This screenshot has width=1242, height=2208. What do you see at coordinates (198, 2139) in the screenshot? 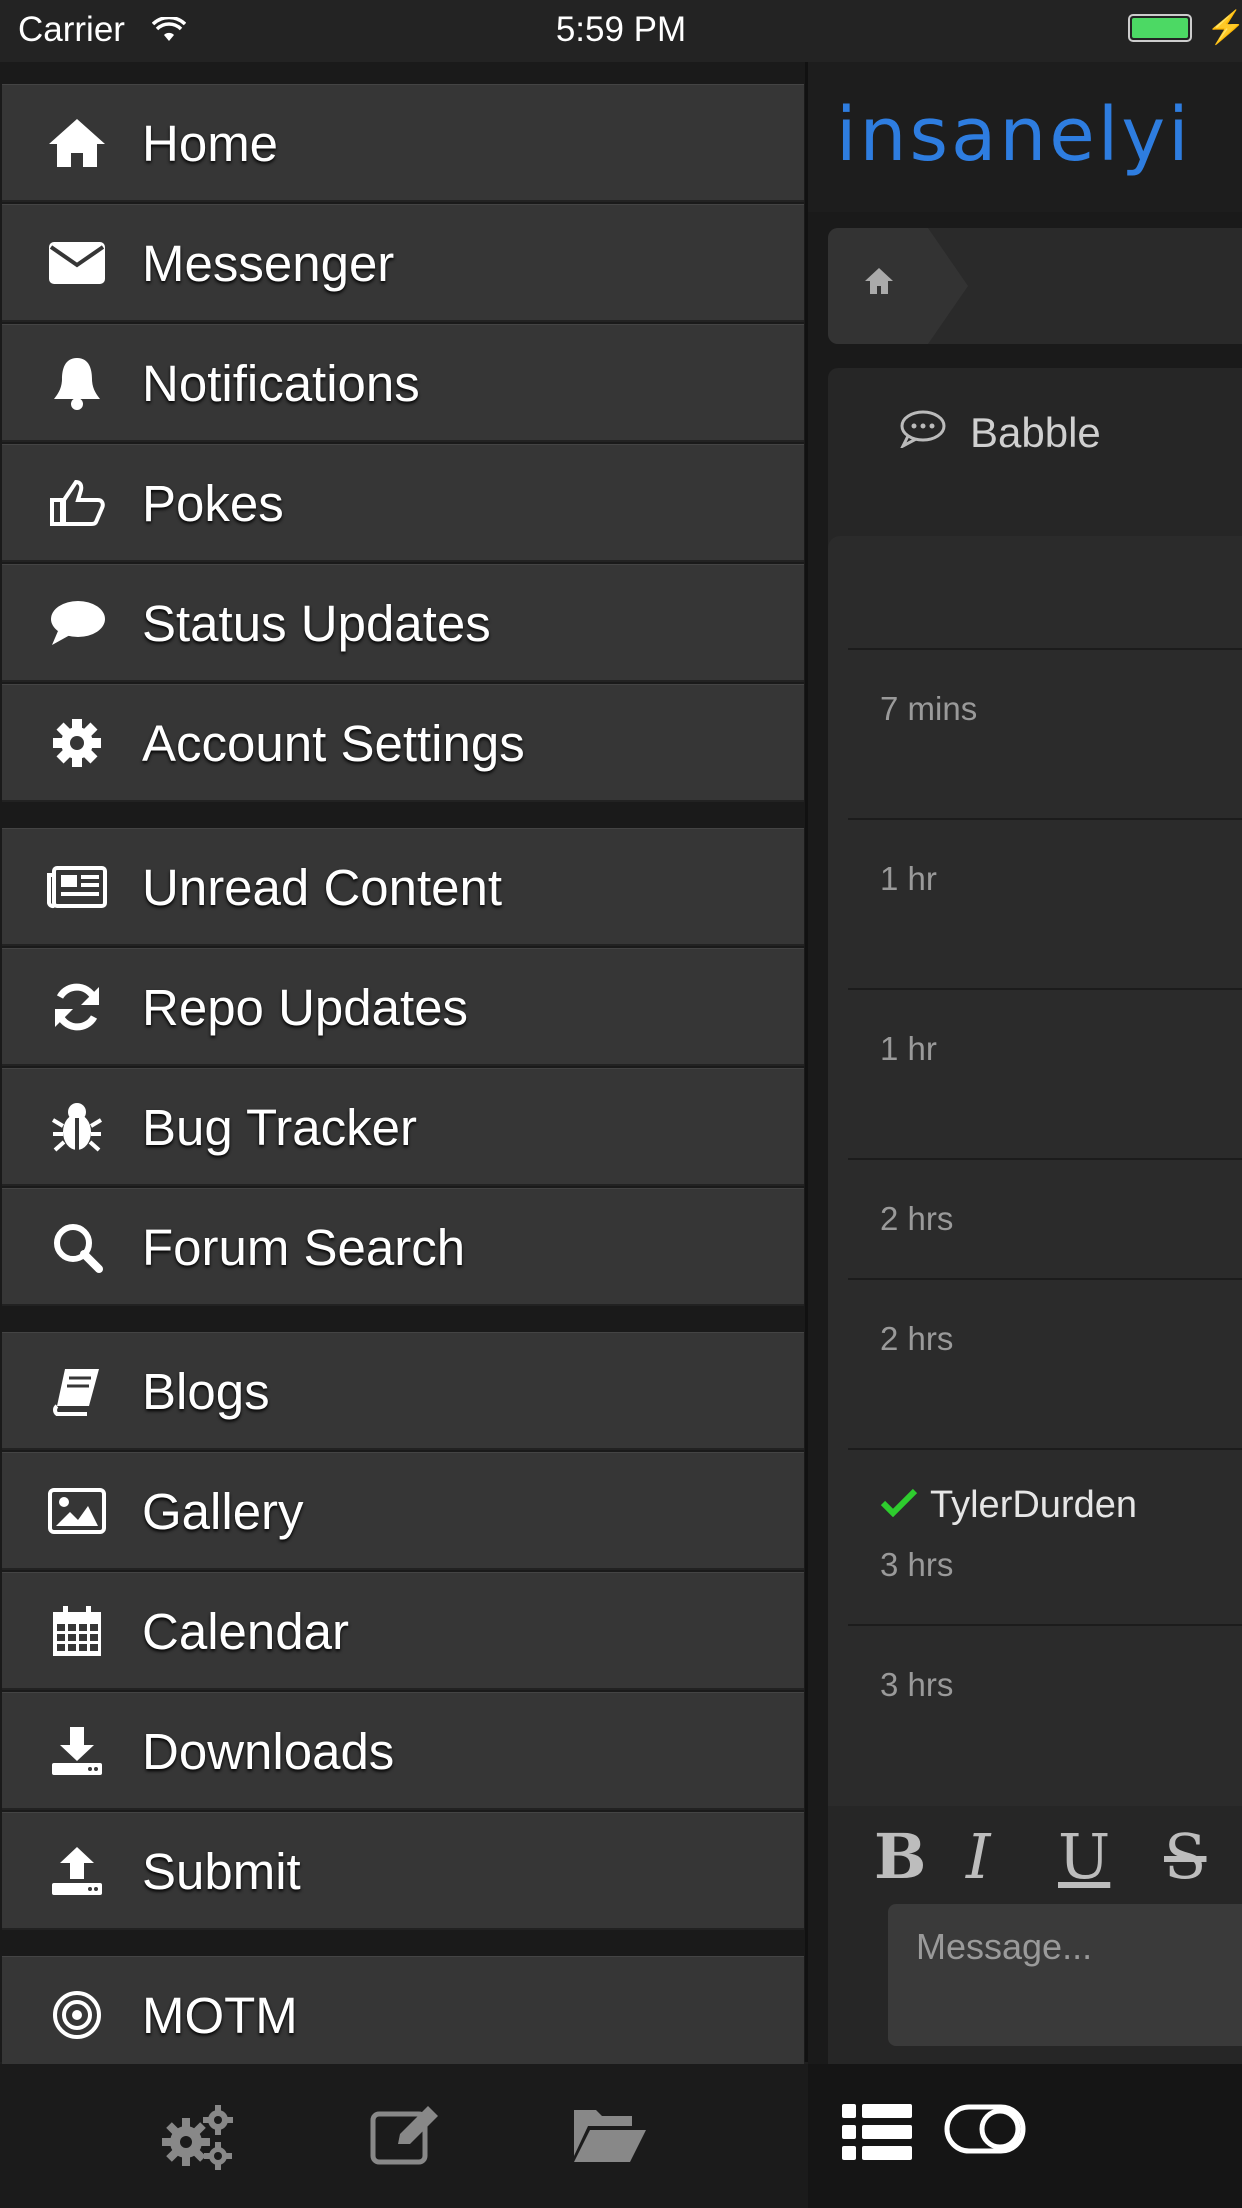
I see `gears-icon` at bounding box center [198, 2139].